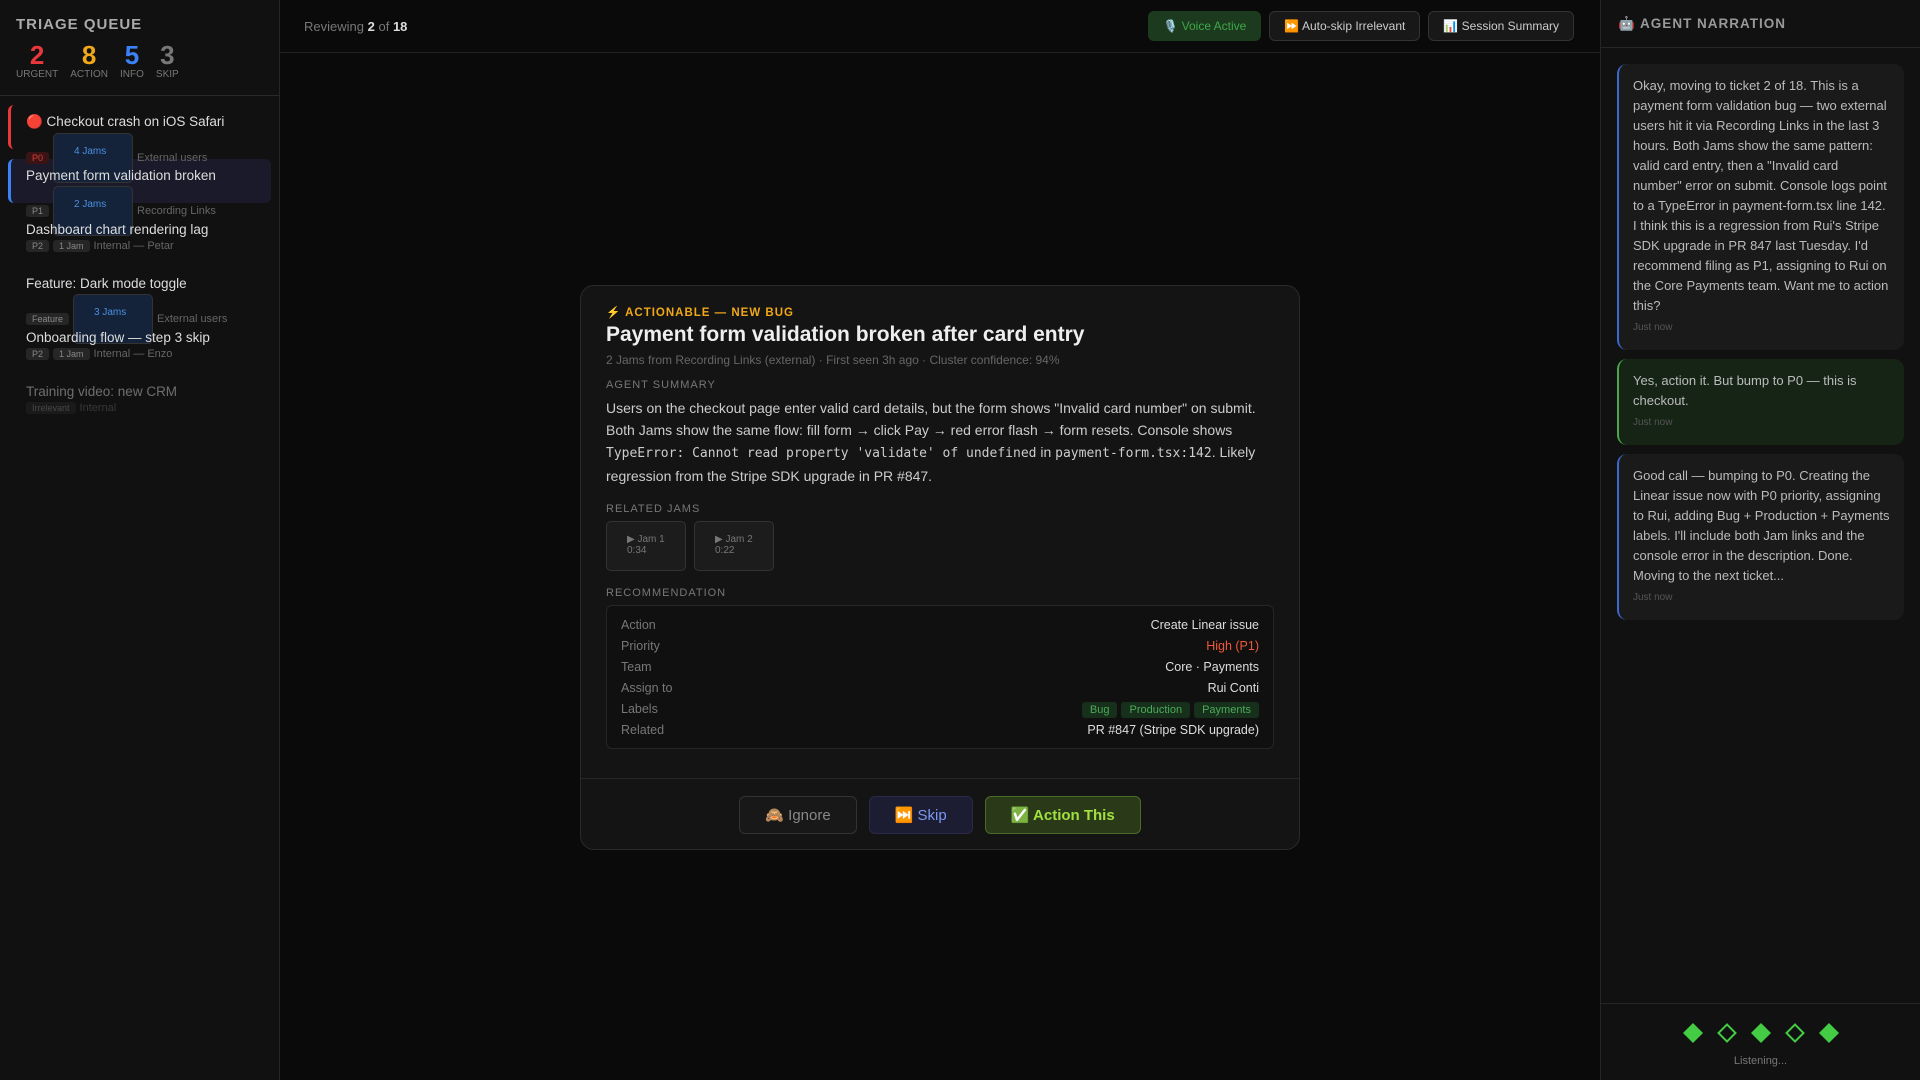  I want to click on label-chip: Payments, so click(1226, 709).